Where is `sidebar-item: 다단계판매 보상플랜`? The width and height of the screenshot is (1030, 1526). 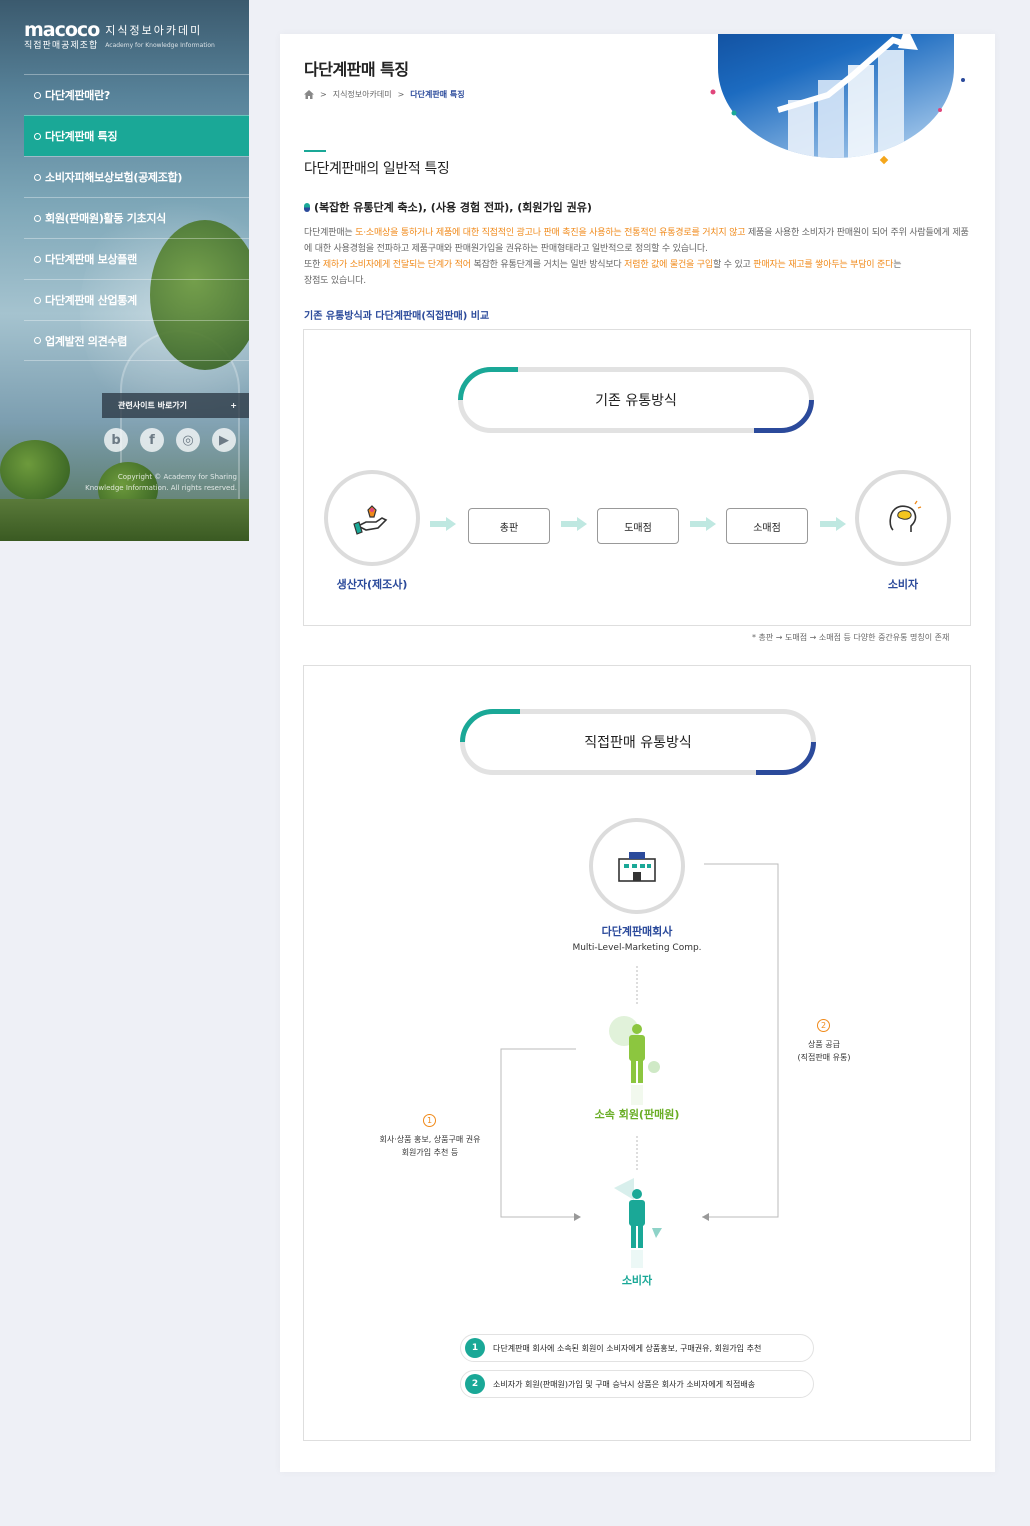
sidebar-item: 다단계판매 보상플랜 is located at coordinates (136, 258).